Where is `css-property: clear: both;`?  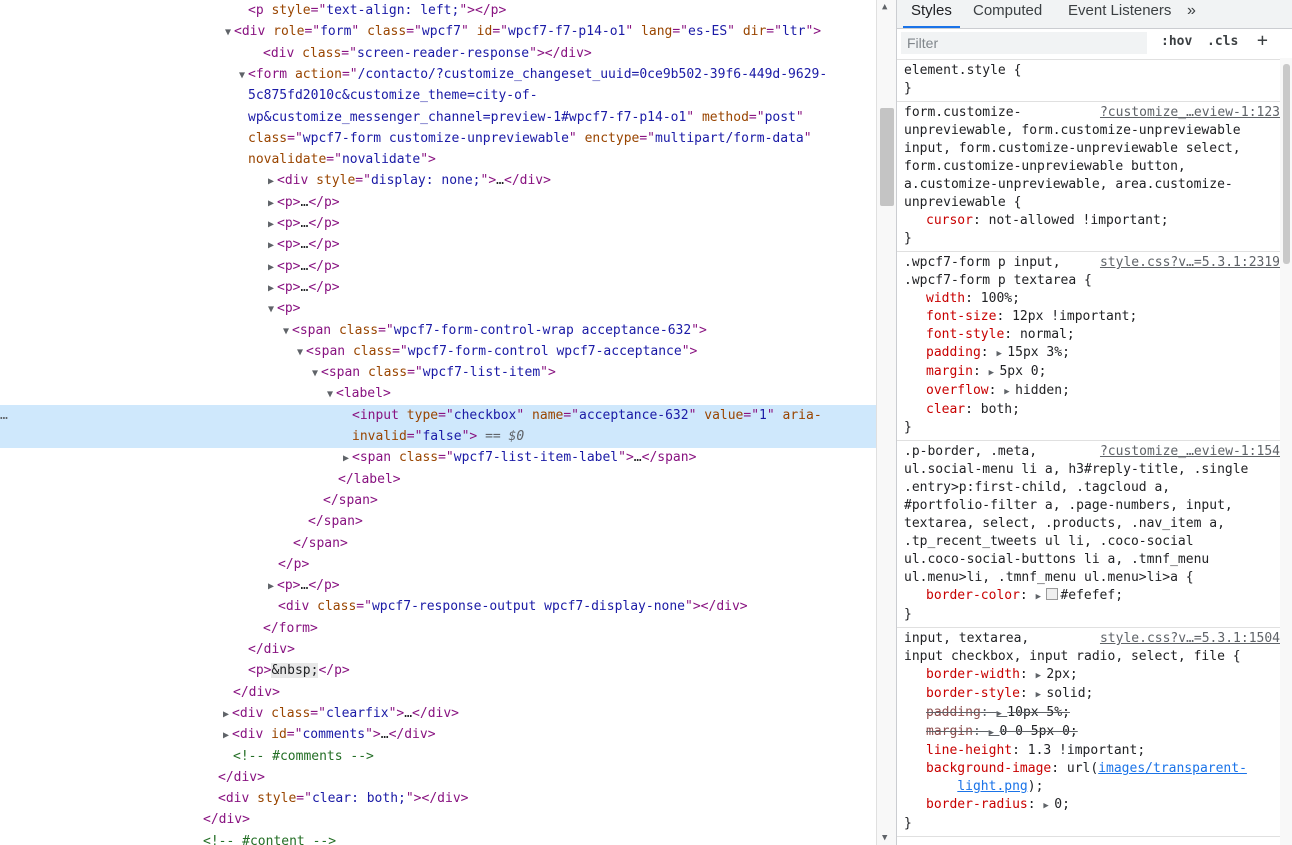 css-property: clear: both; is located at coordinates (1094, 410).